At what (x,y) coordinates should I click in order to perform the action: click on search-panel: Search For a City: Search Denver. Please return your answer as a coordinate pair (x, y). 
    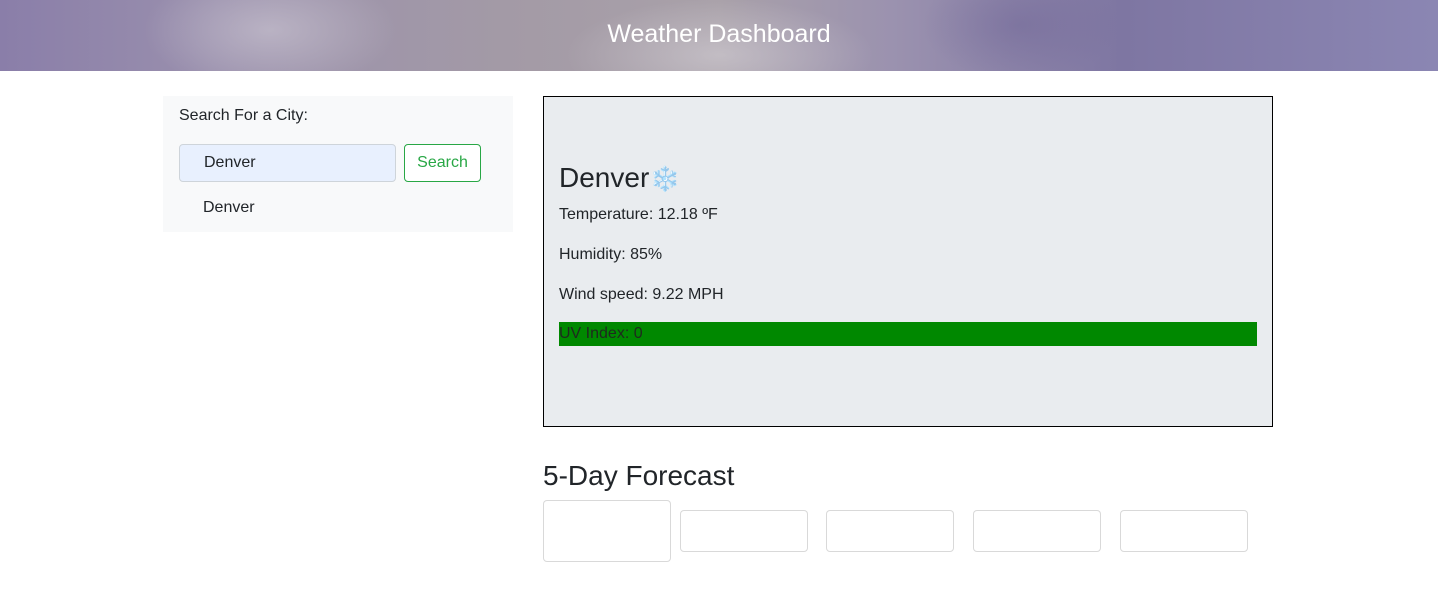
    Looking at the image, I should click on (338, 164).